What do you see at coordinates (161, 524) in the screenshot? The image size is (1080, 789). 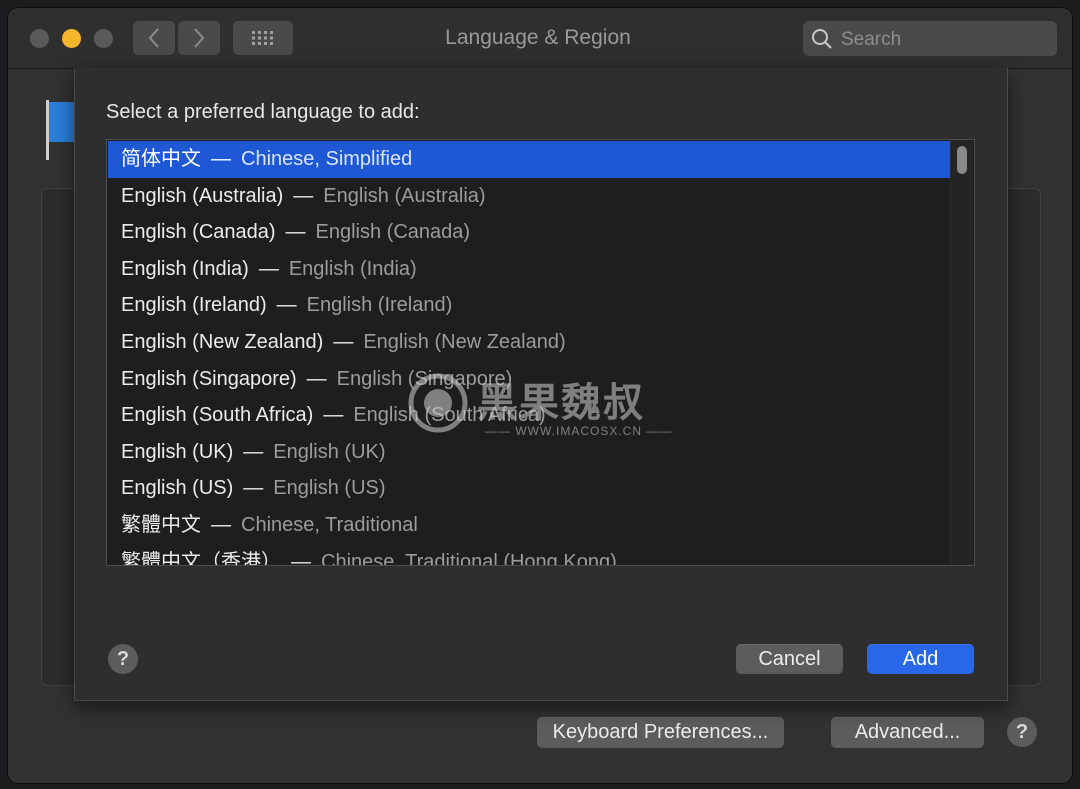 I see `language-native-name: 繁體中文` at bounding box center [161, 524].